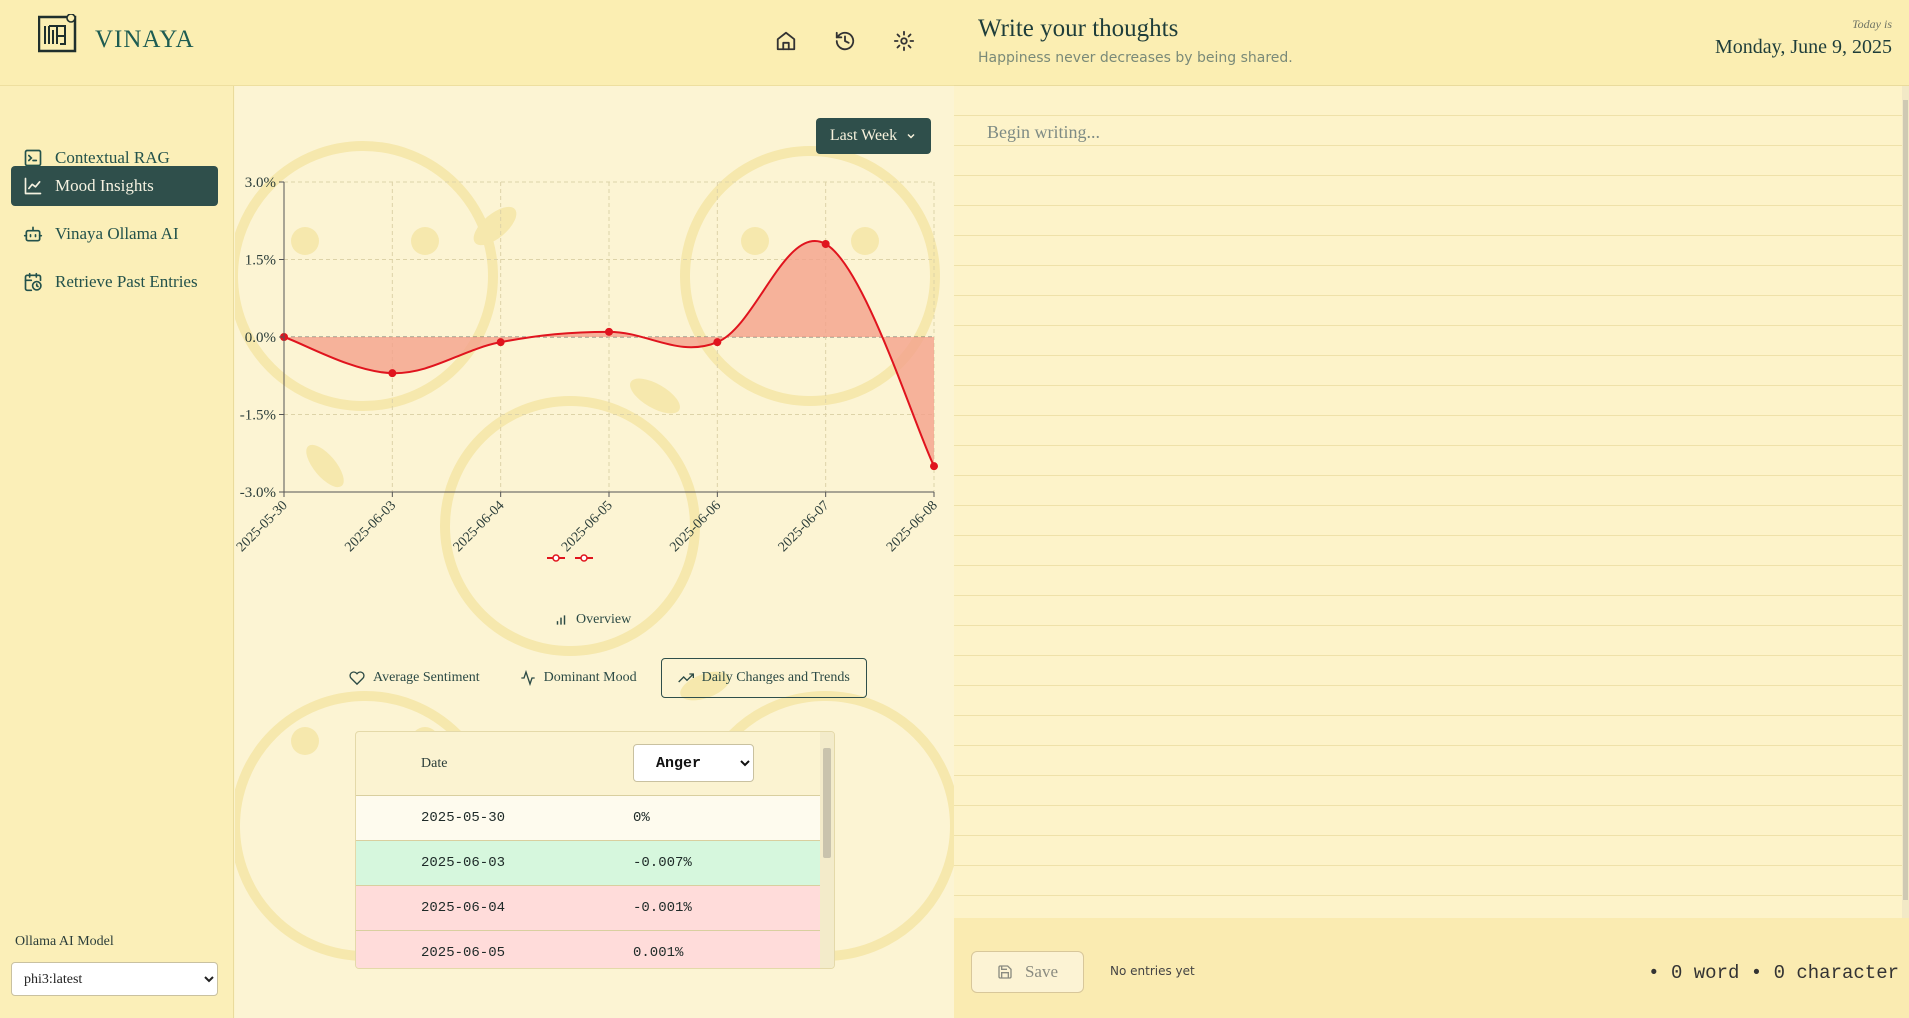 The image size is (1909, 1018). What do you see at coordinates (260, 338) in the screenshot?
I see `y-tick-label: 0.0%` at bounding box center [260, 338].